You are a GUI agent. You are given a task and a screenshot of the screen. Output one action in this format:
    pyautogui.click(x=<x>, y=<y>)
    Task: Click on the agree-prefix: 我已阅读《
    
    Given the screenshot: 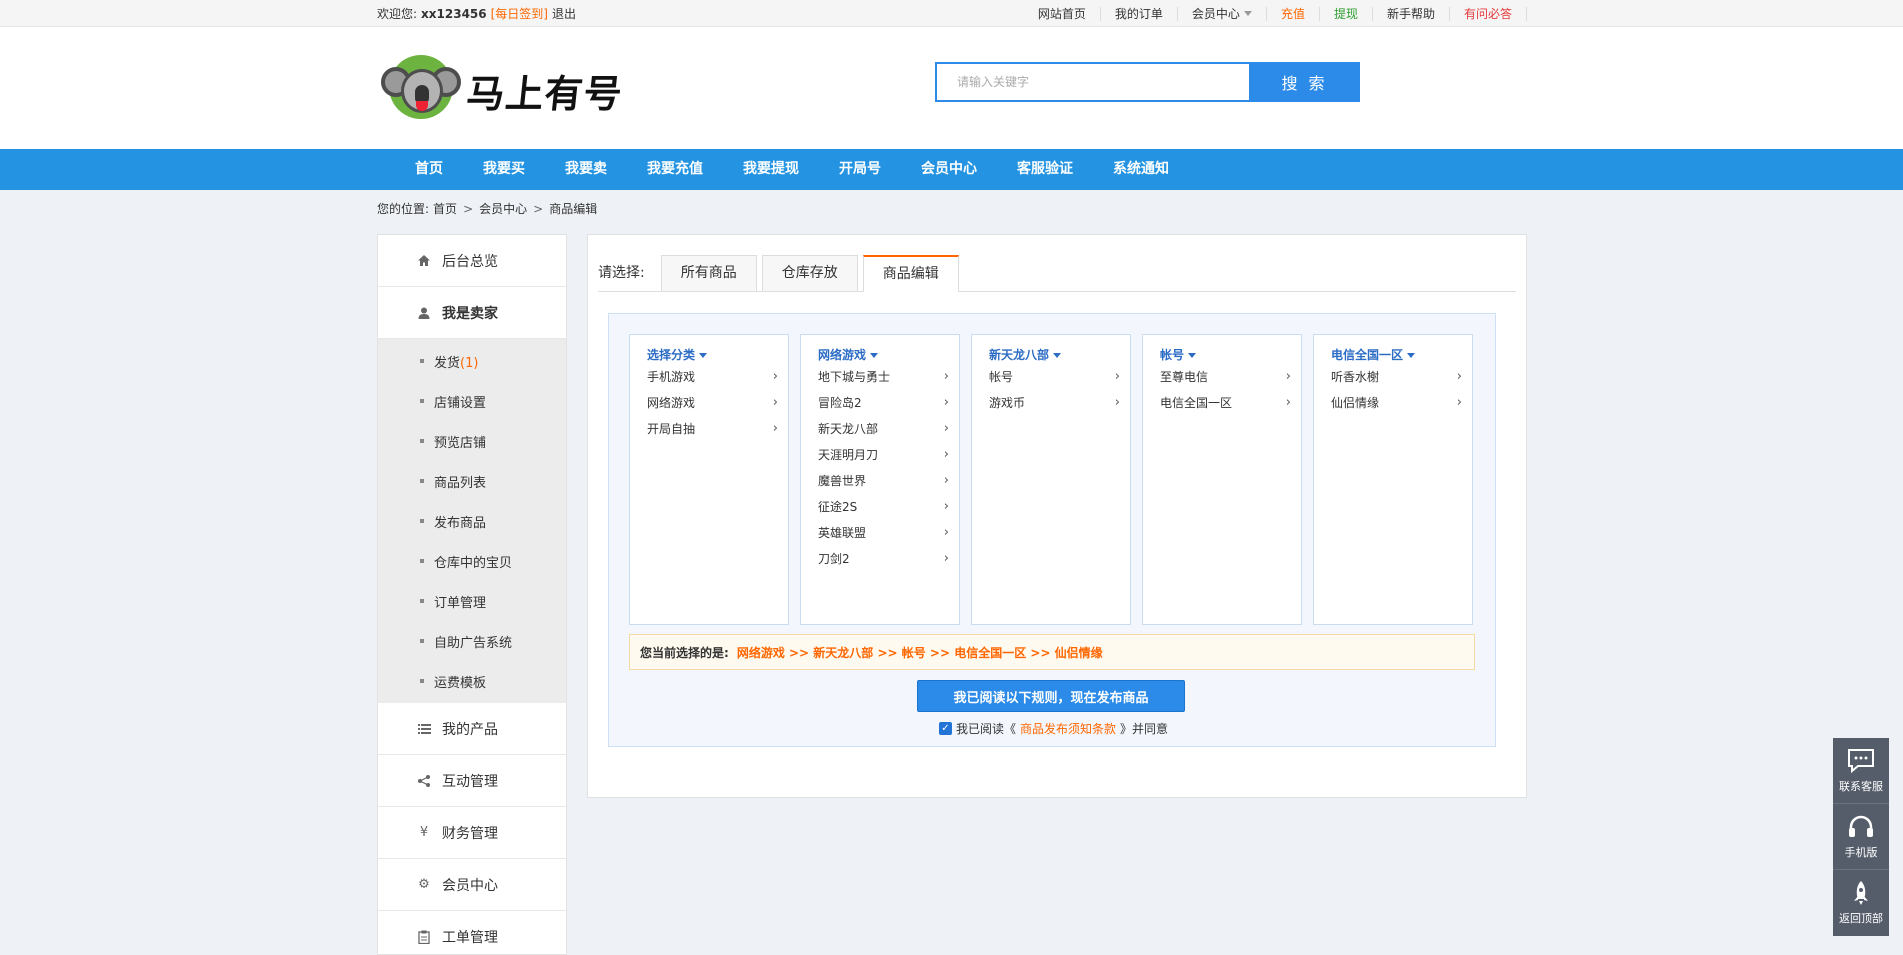 What is the action you would take?
    pyautogui.click(x=986, y=729)
    